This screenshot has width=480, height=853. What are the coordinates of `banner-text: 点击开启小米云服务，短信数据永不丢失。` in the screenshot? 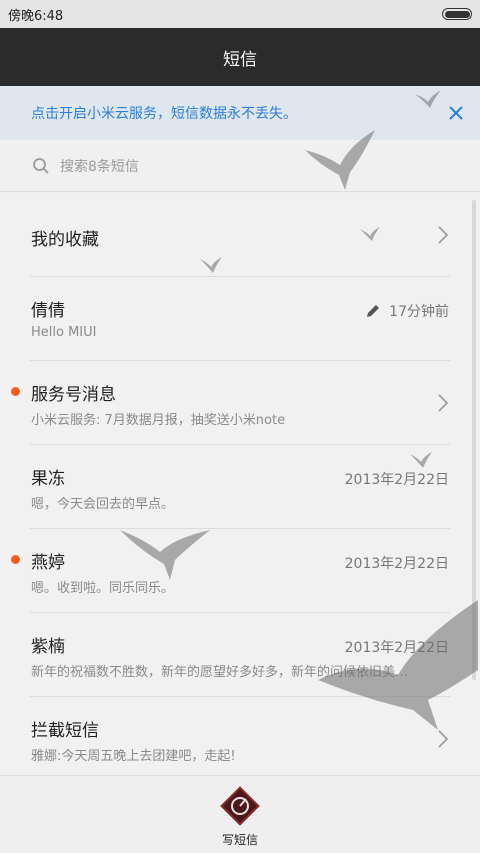 It's located at (164, 113).